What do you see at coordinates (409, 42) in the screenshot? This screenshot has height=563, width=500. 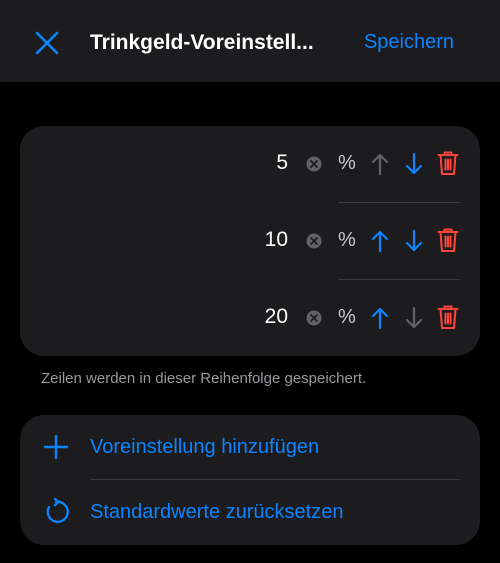 I see `save-button: Speichern` at bounding box center [409, 42].